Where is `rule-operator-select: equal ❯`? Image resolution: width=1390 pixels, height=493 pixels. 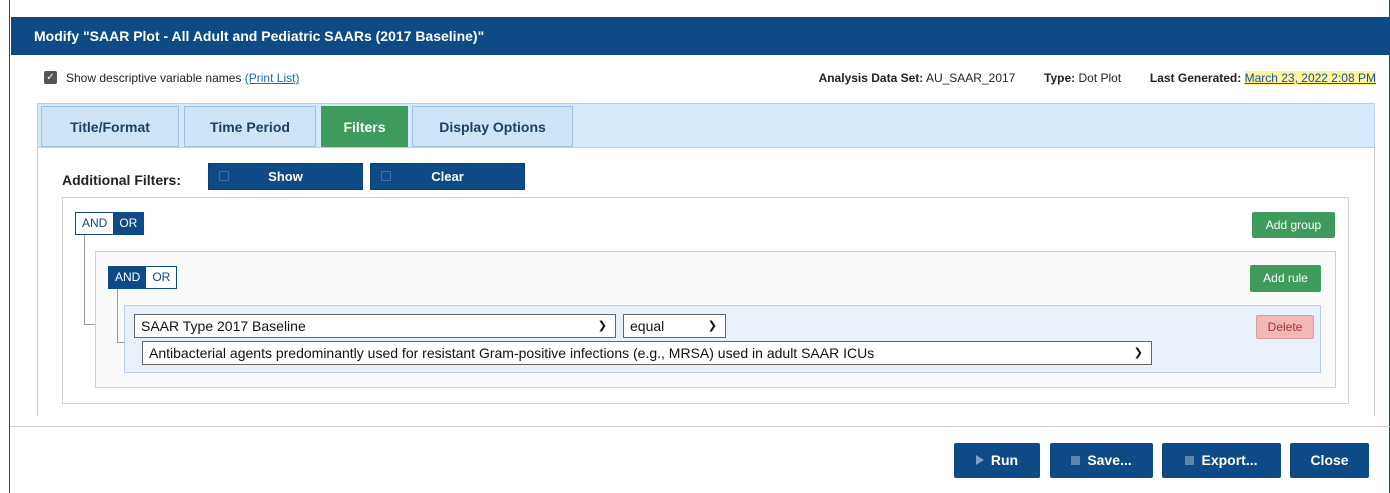
rule-operator-select: equal ❯ is located at coordinates (674, 326).